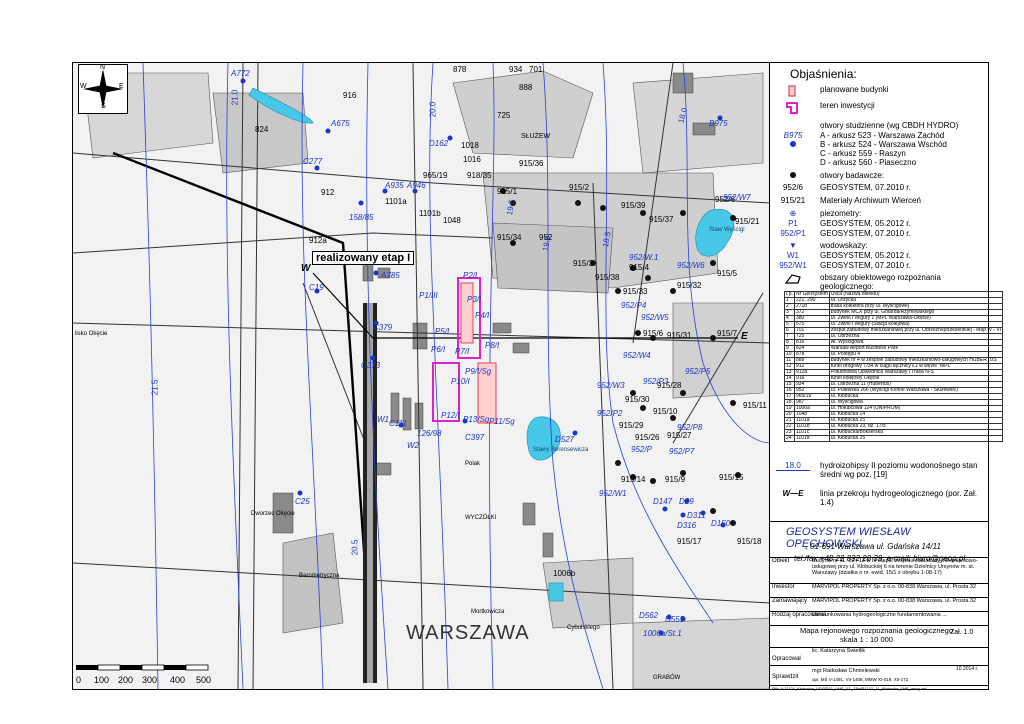 This screenshot has height=724, width=1024. Describe the element at coordinates (416, 185) in the screenshot. I see `well-label: A946` at that location.